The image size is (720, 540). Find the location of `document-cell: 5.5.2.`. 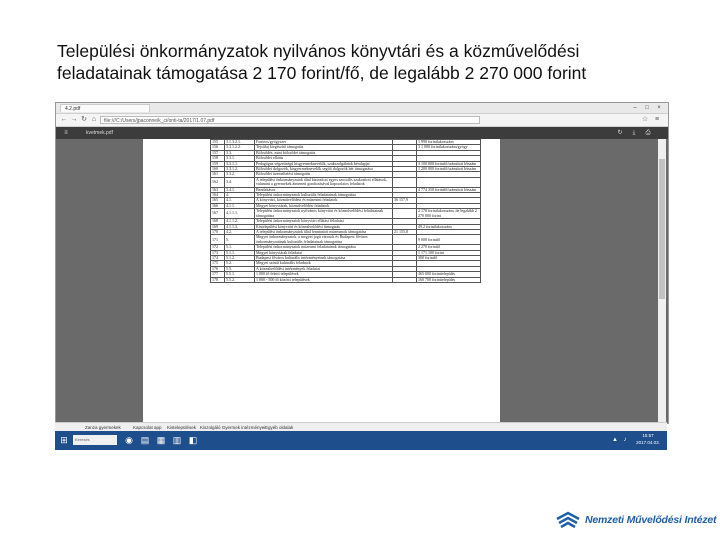

document-cell: 5.5.2. is located at coordinates (239, 280).